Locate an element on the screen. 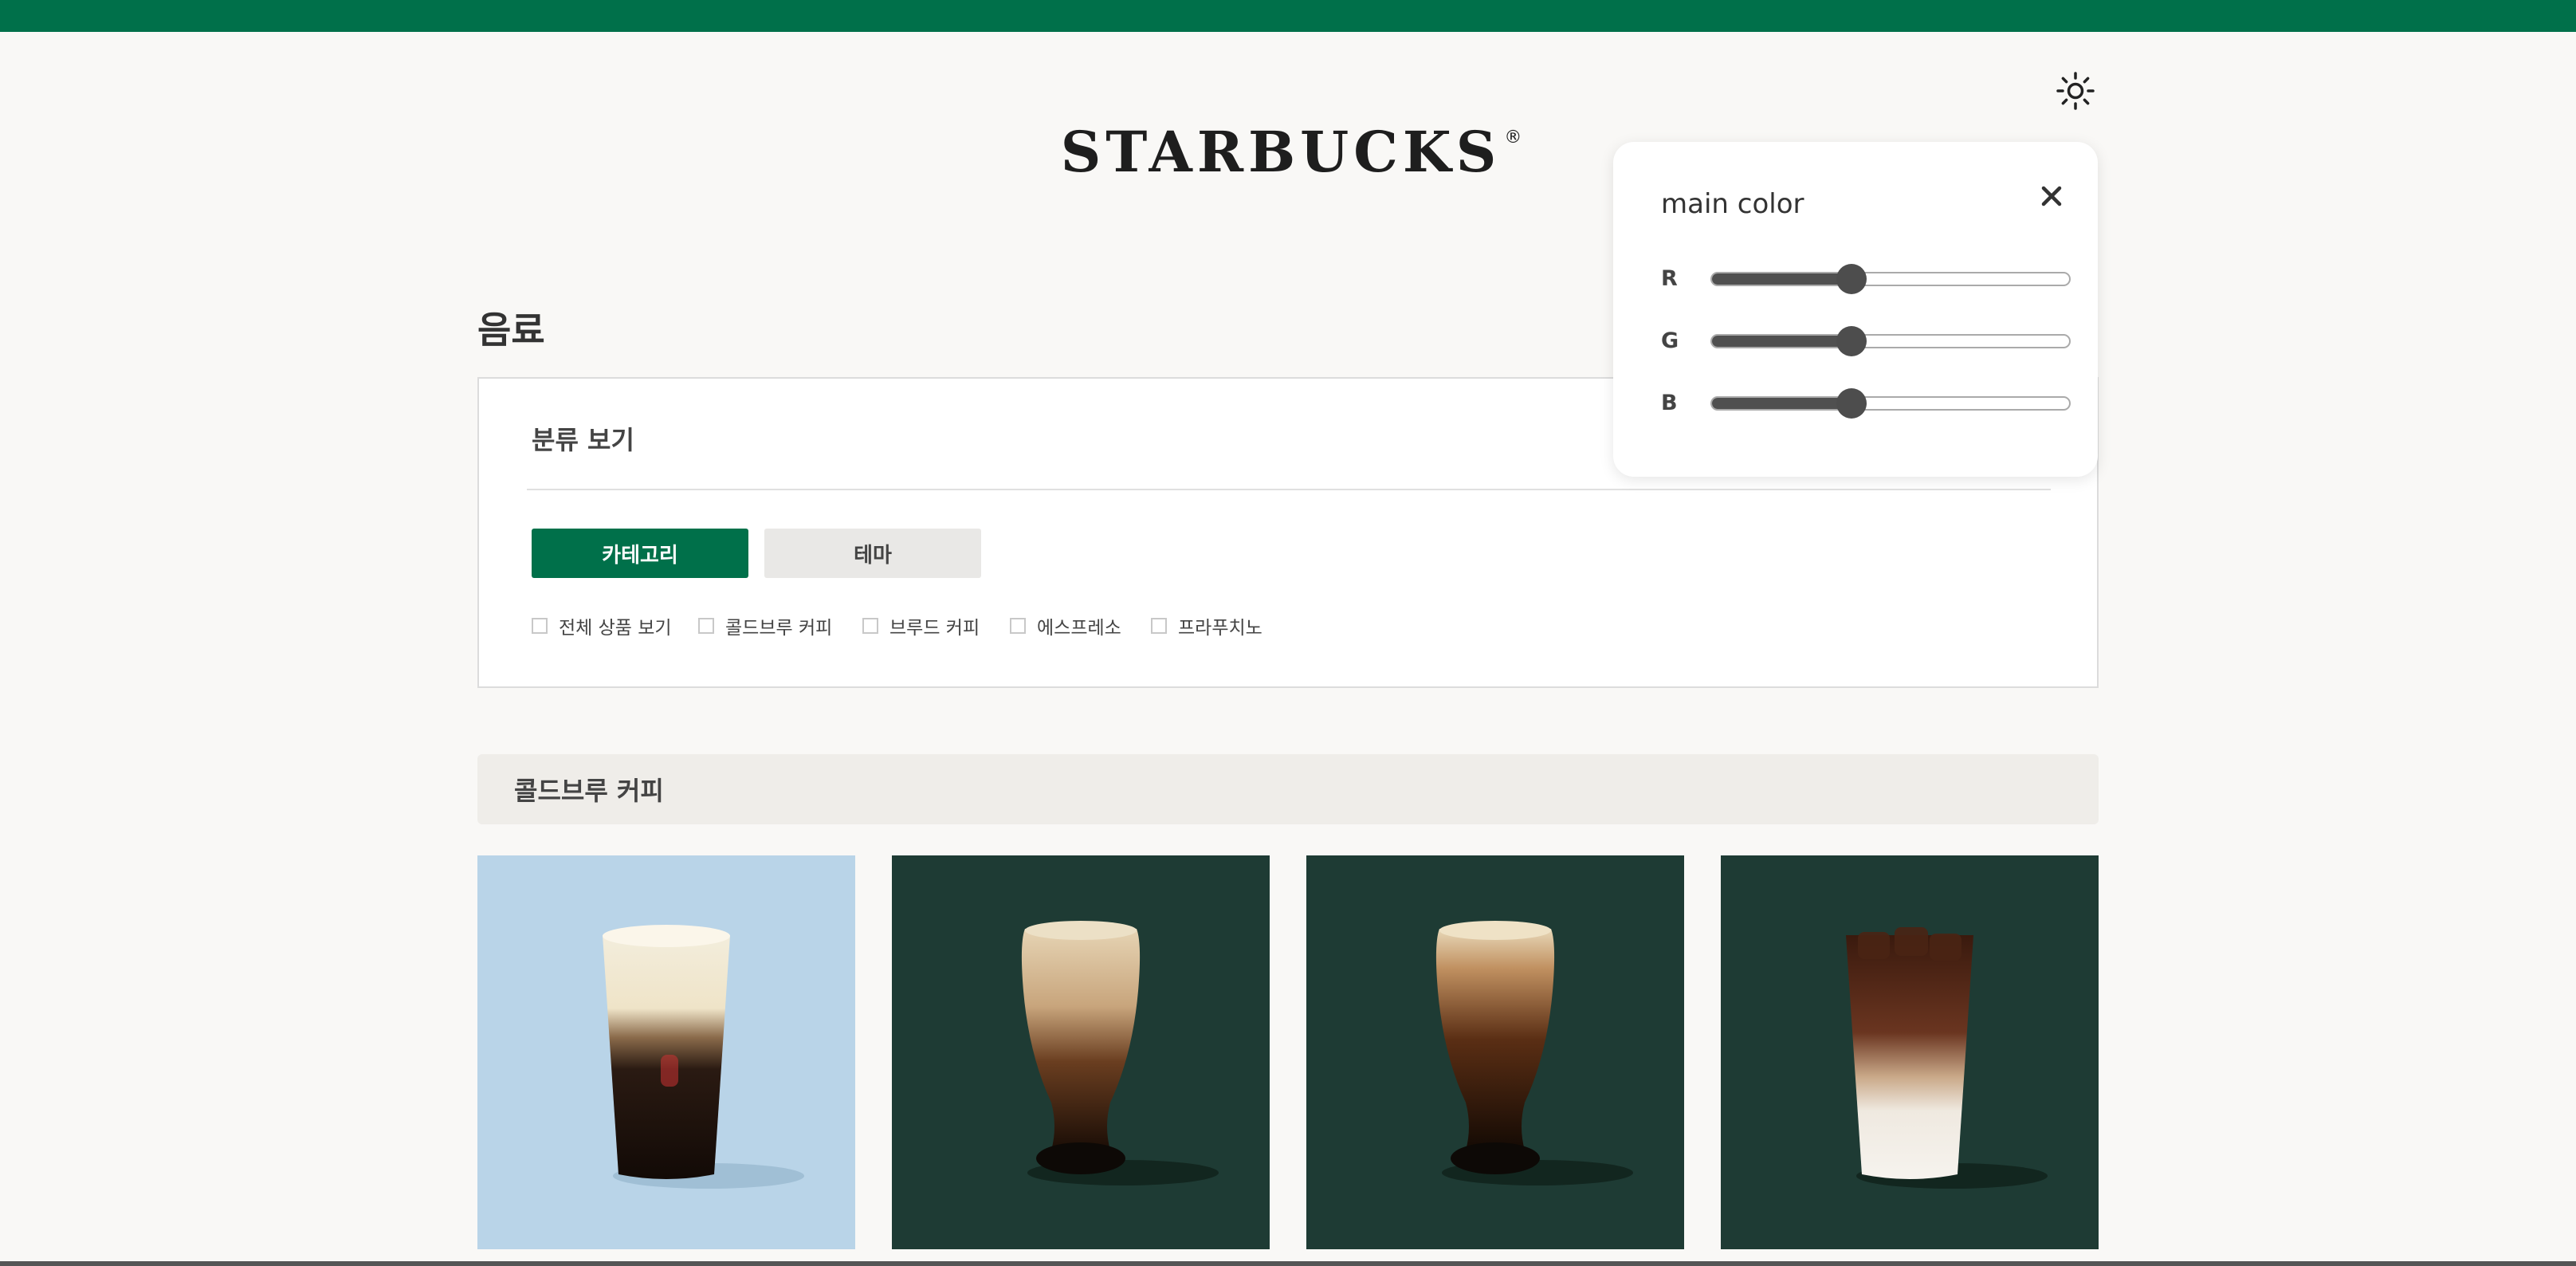  slider-row-g: G is located at coordinates (1868, 341).